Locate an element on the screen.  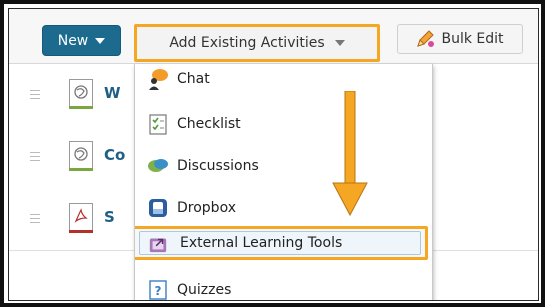
annotation-arrow-icon is located at coordinates (350, 154).